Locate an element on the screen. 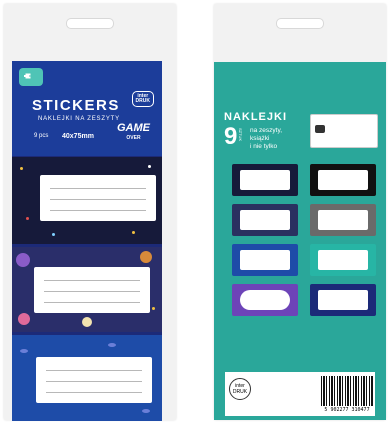  thumb-controllers is located at coordinates (265, 220).